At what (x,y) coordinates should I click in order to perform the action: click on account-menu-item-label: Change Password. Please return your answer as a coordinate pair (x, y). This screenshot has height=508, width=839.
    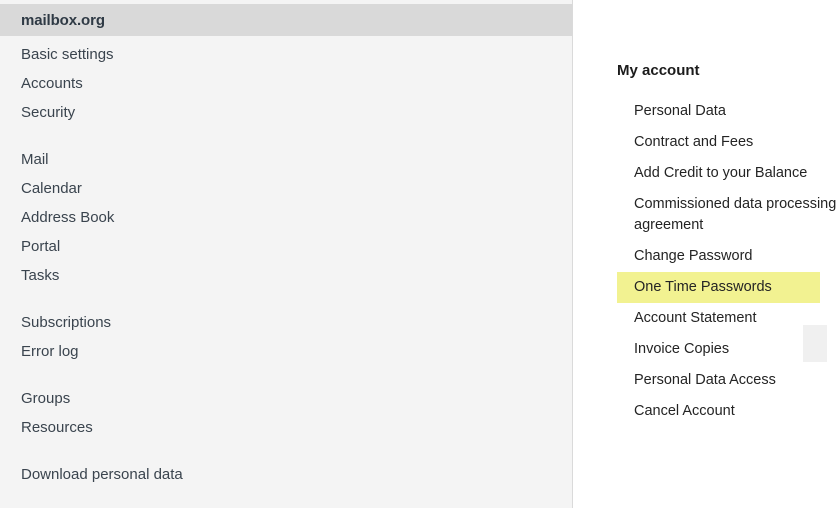
    Looking at the image, I should click on (693, 256).